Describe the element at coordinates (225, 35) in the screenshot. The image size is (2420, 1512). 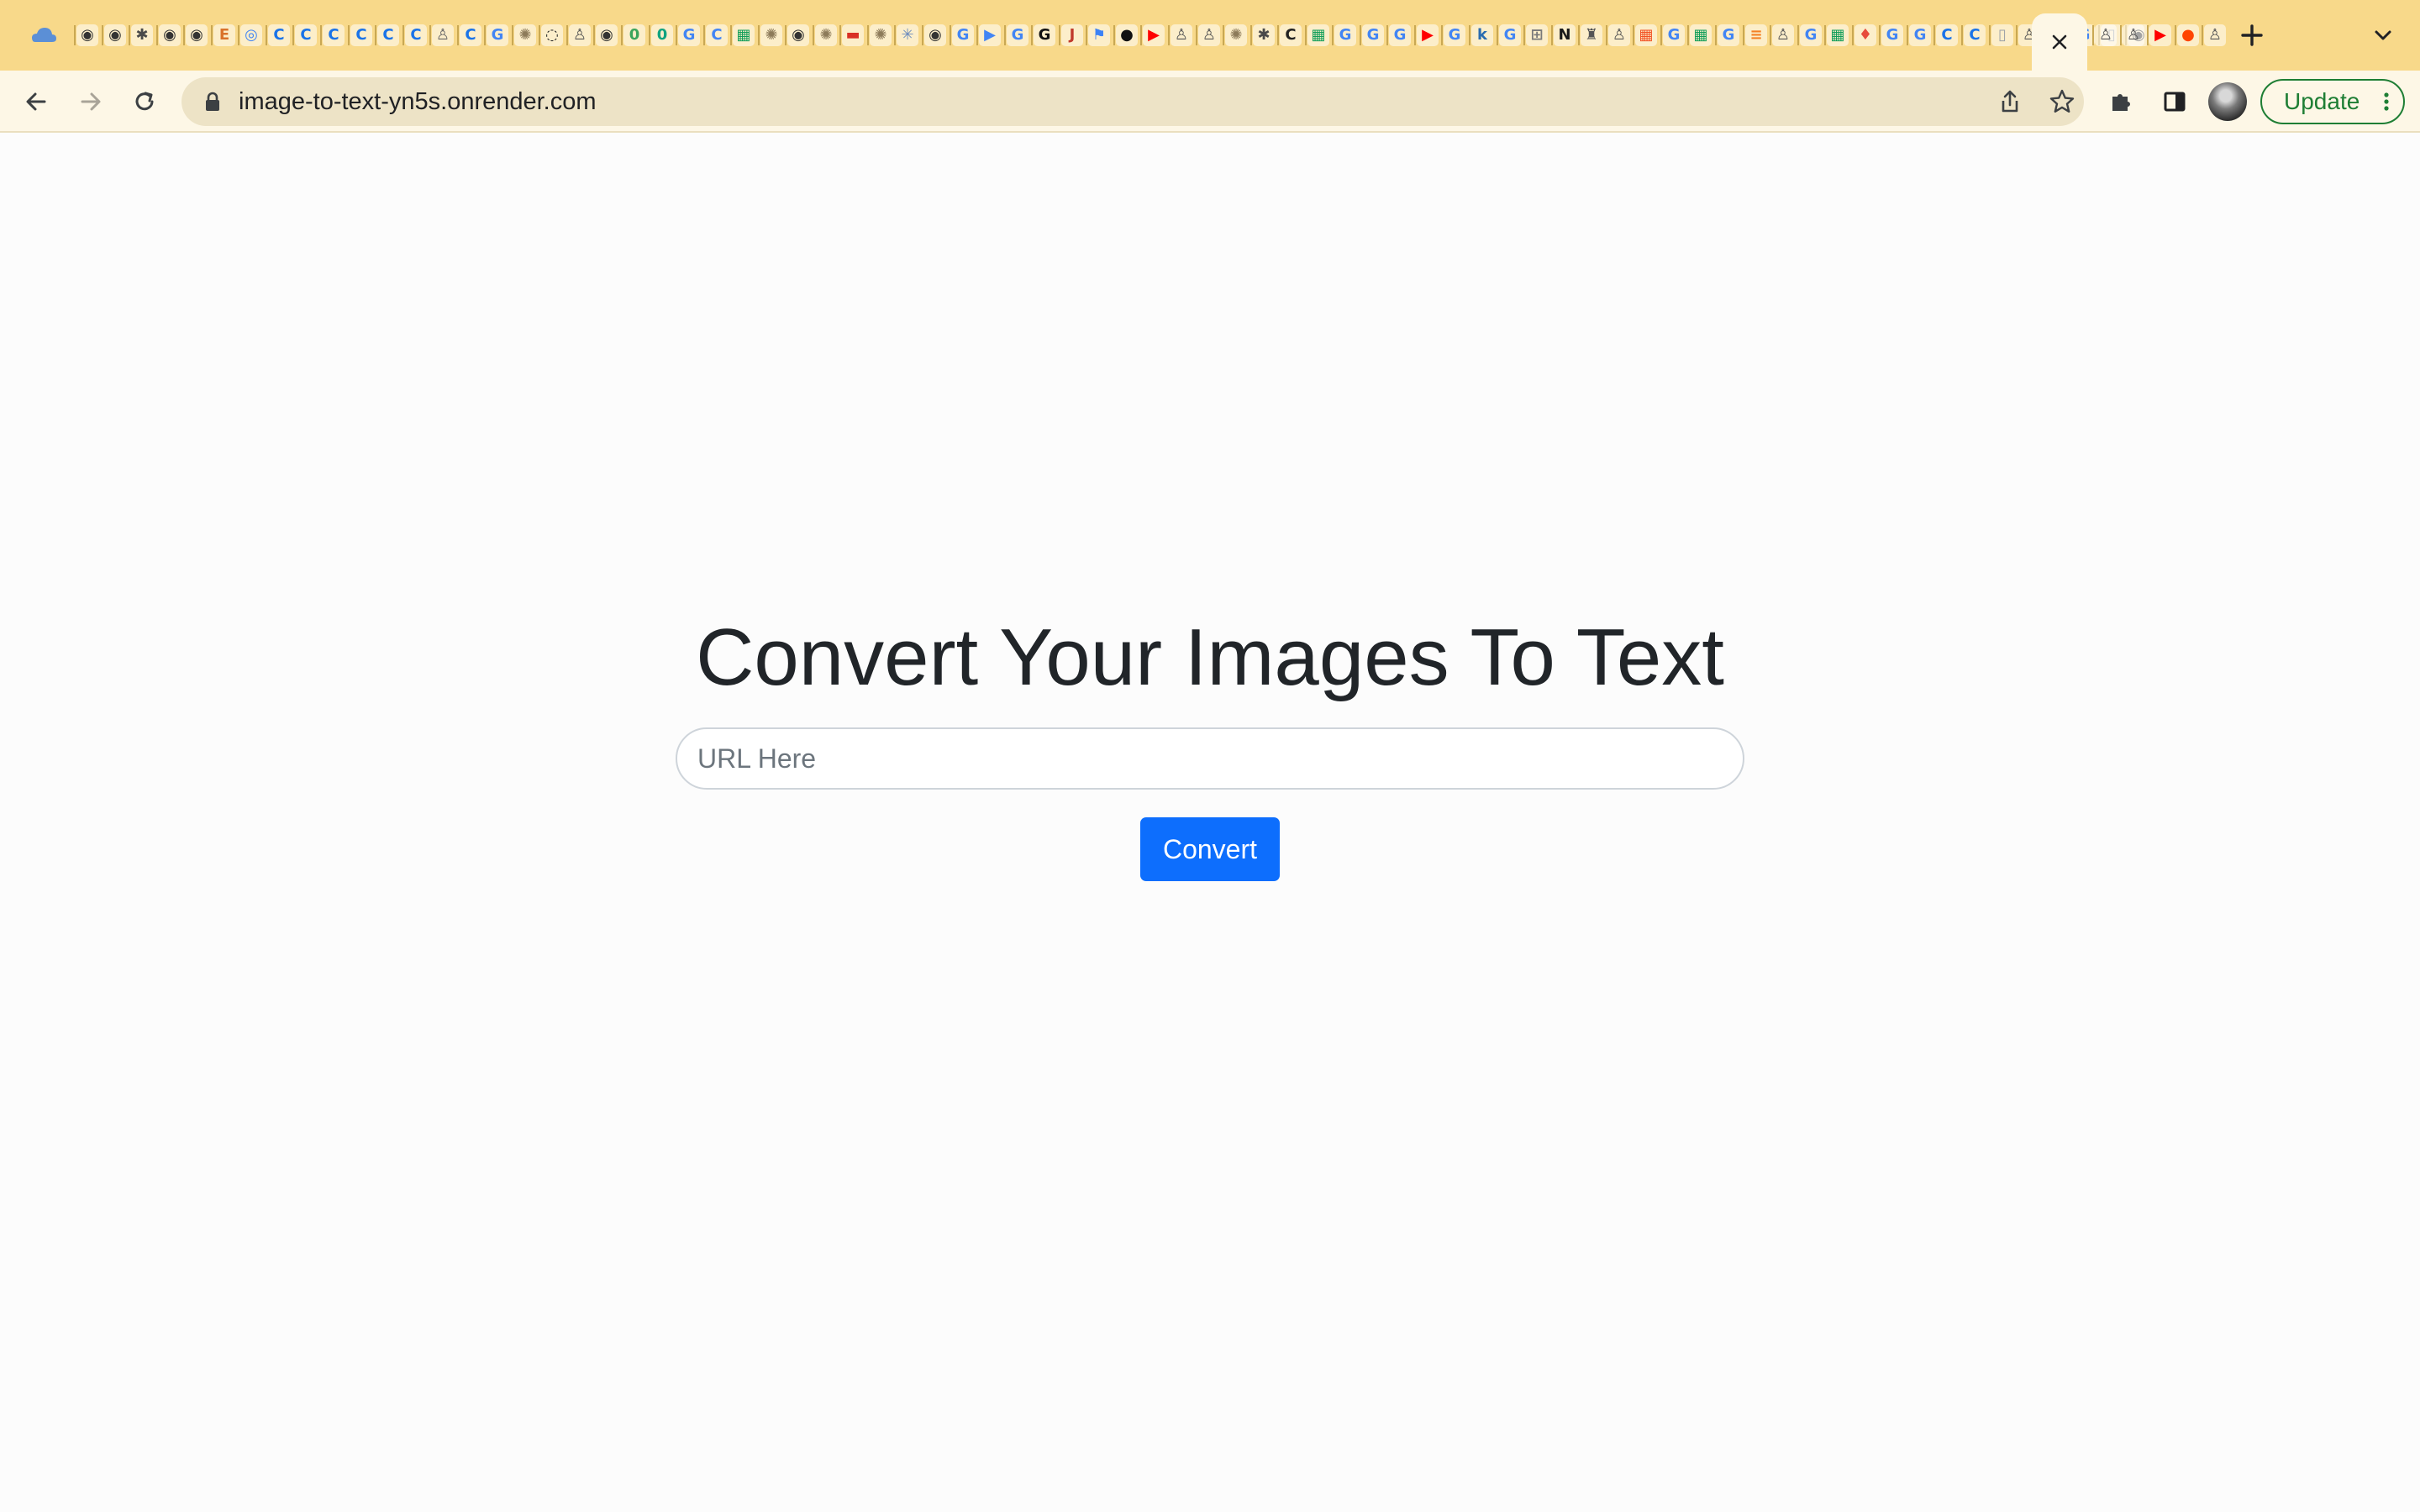
I see `browser-tab: E` at that location.